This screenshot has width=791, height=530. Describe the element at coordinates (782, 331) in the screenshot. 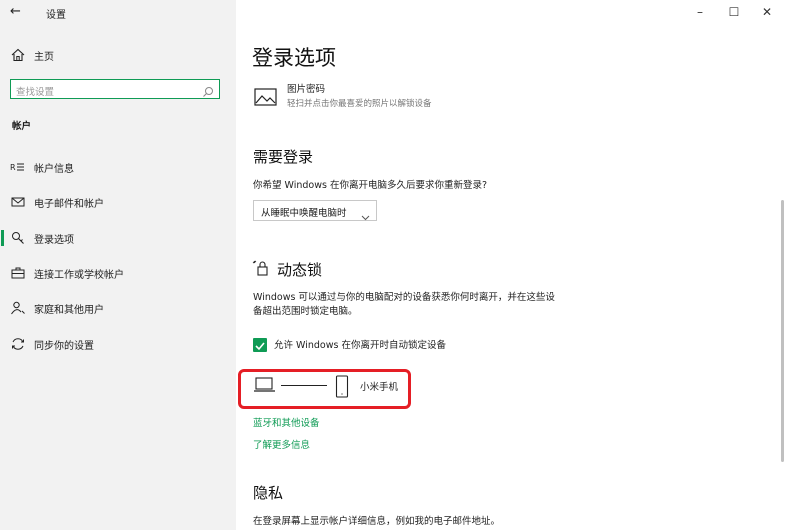

I see `scrollbar` at that location.